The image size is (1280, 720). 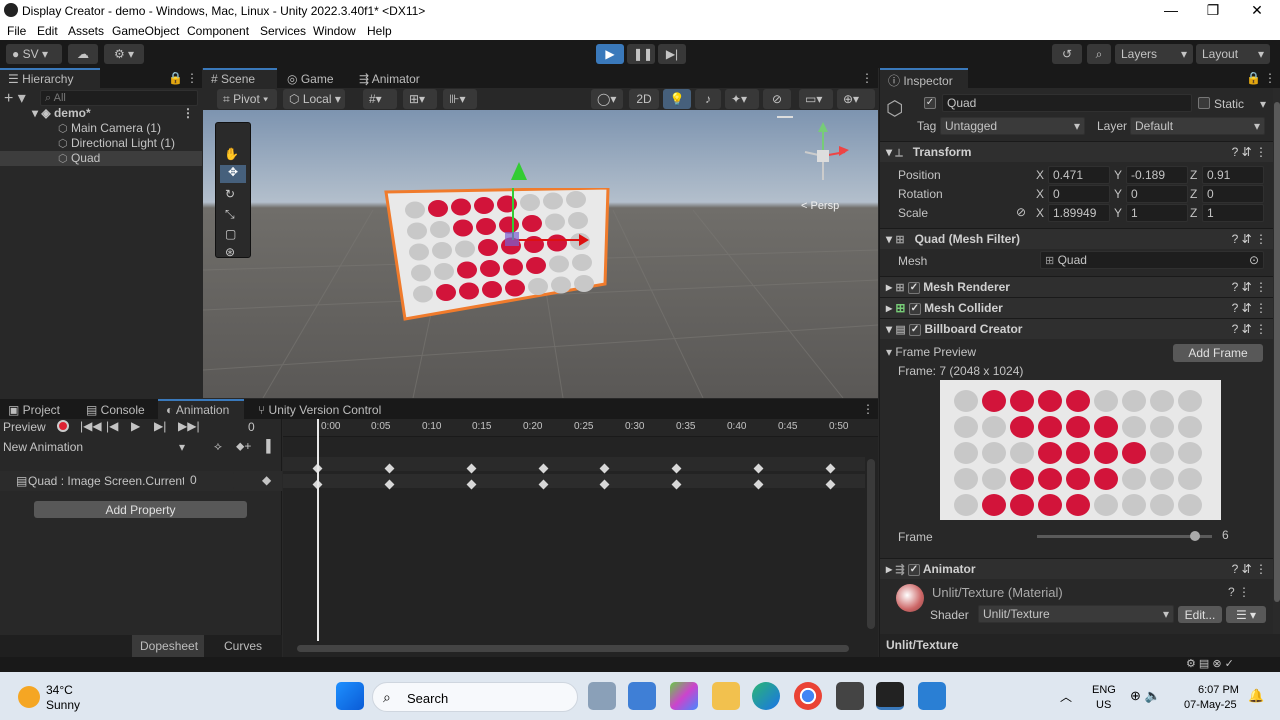 I want to click on transform-tool-icon: ⊛, so click(x=230, y=252).